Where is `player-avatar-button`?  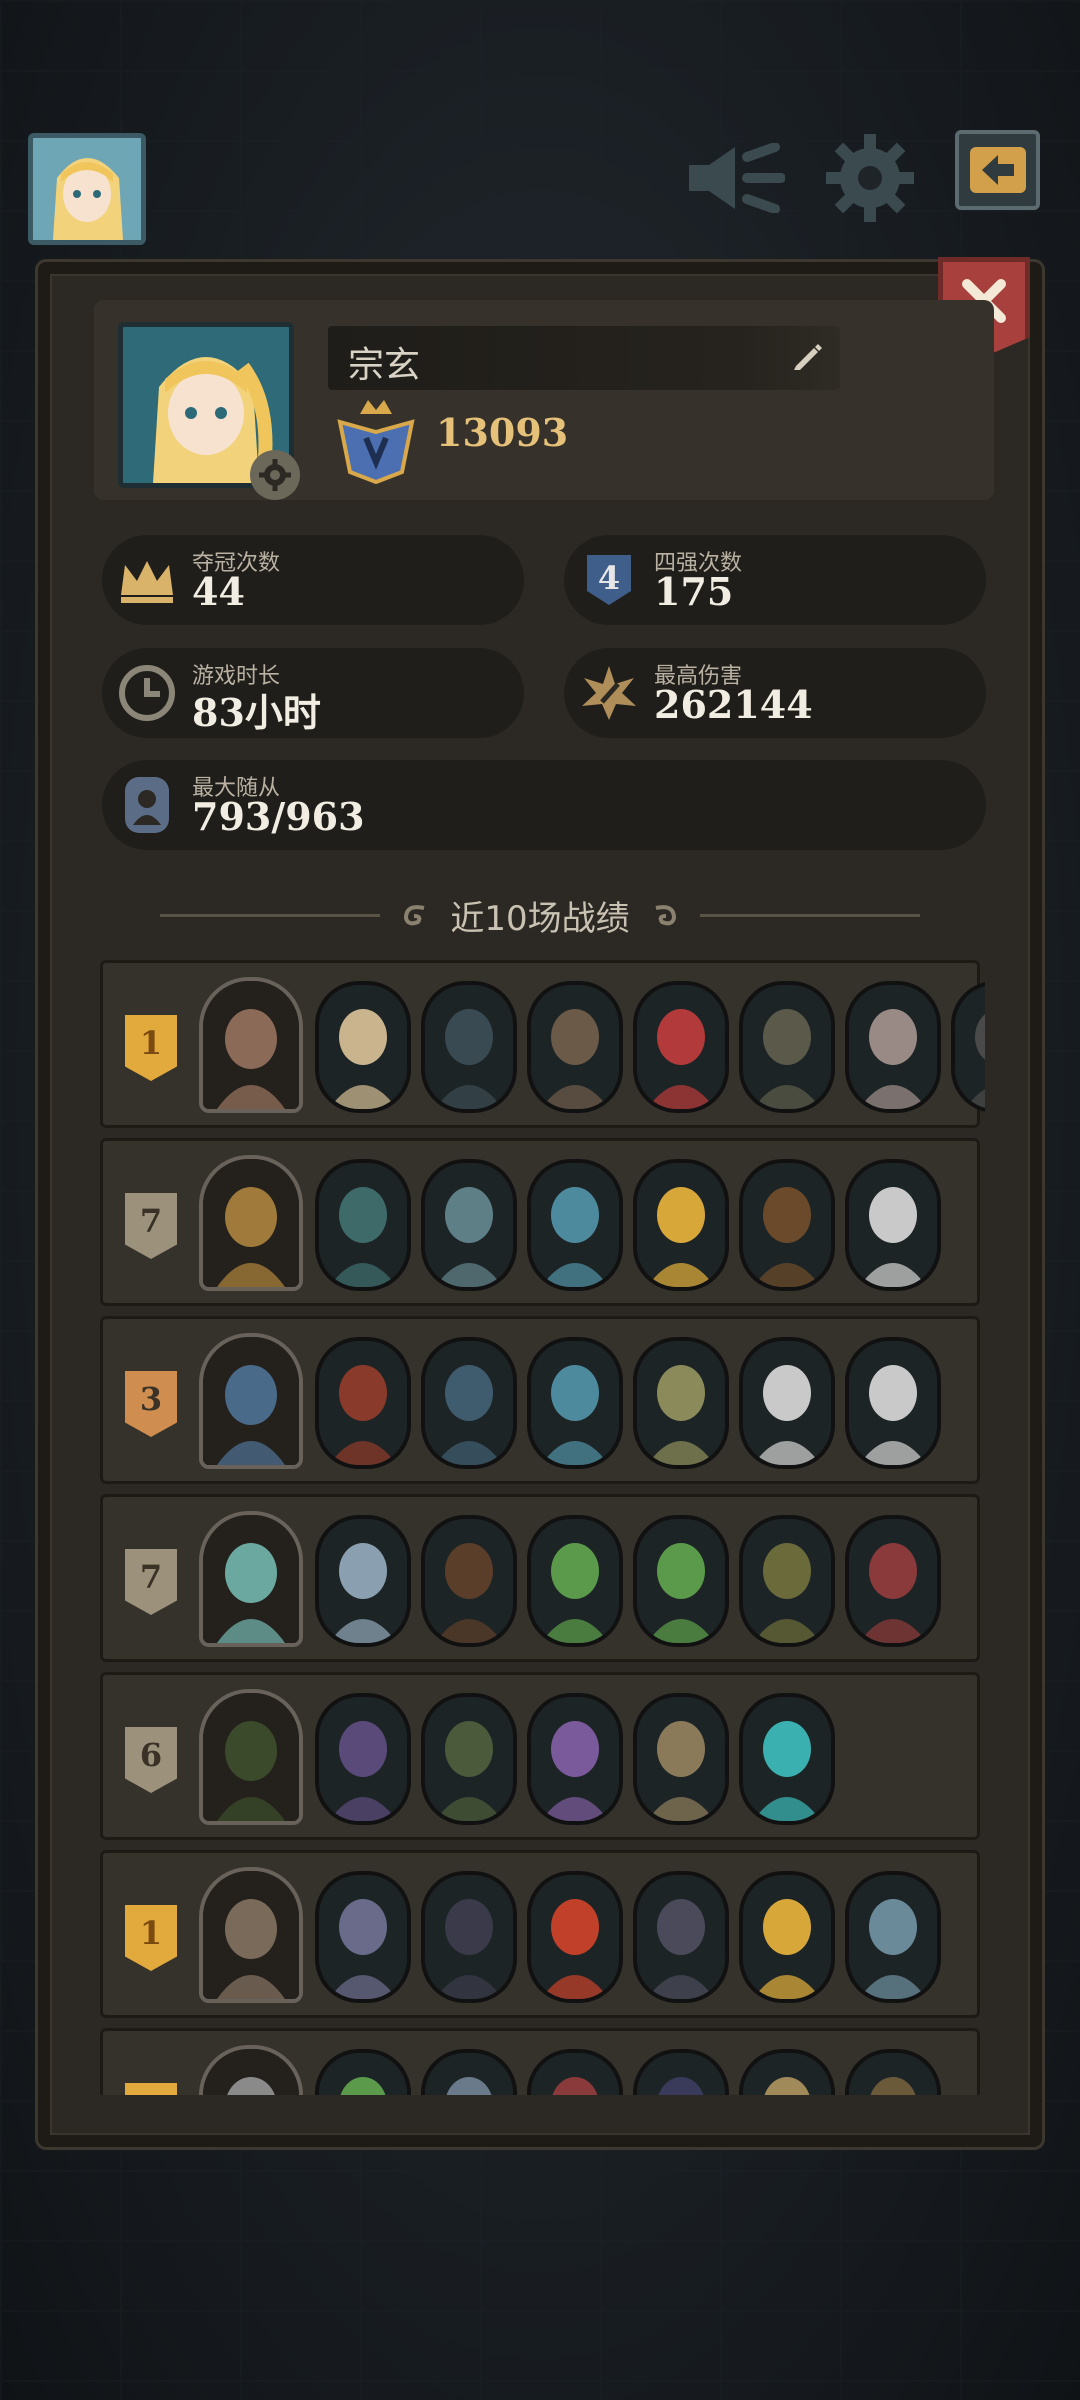 player-avatar-button is located at coordinates (87, 189).